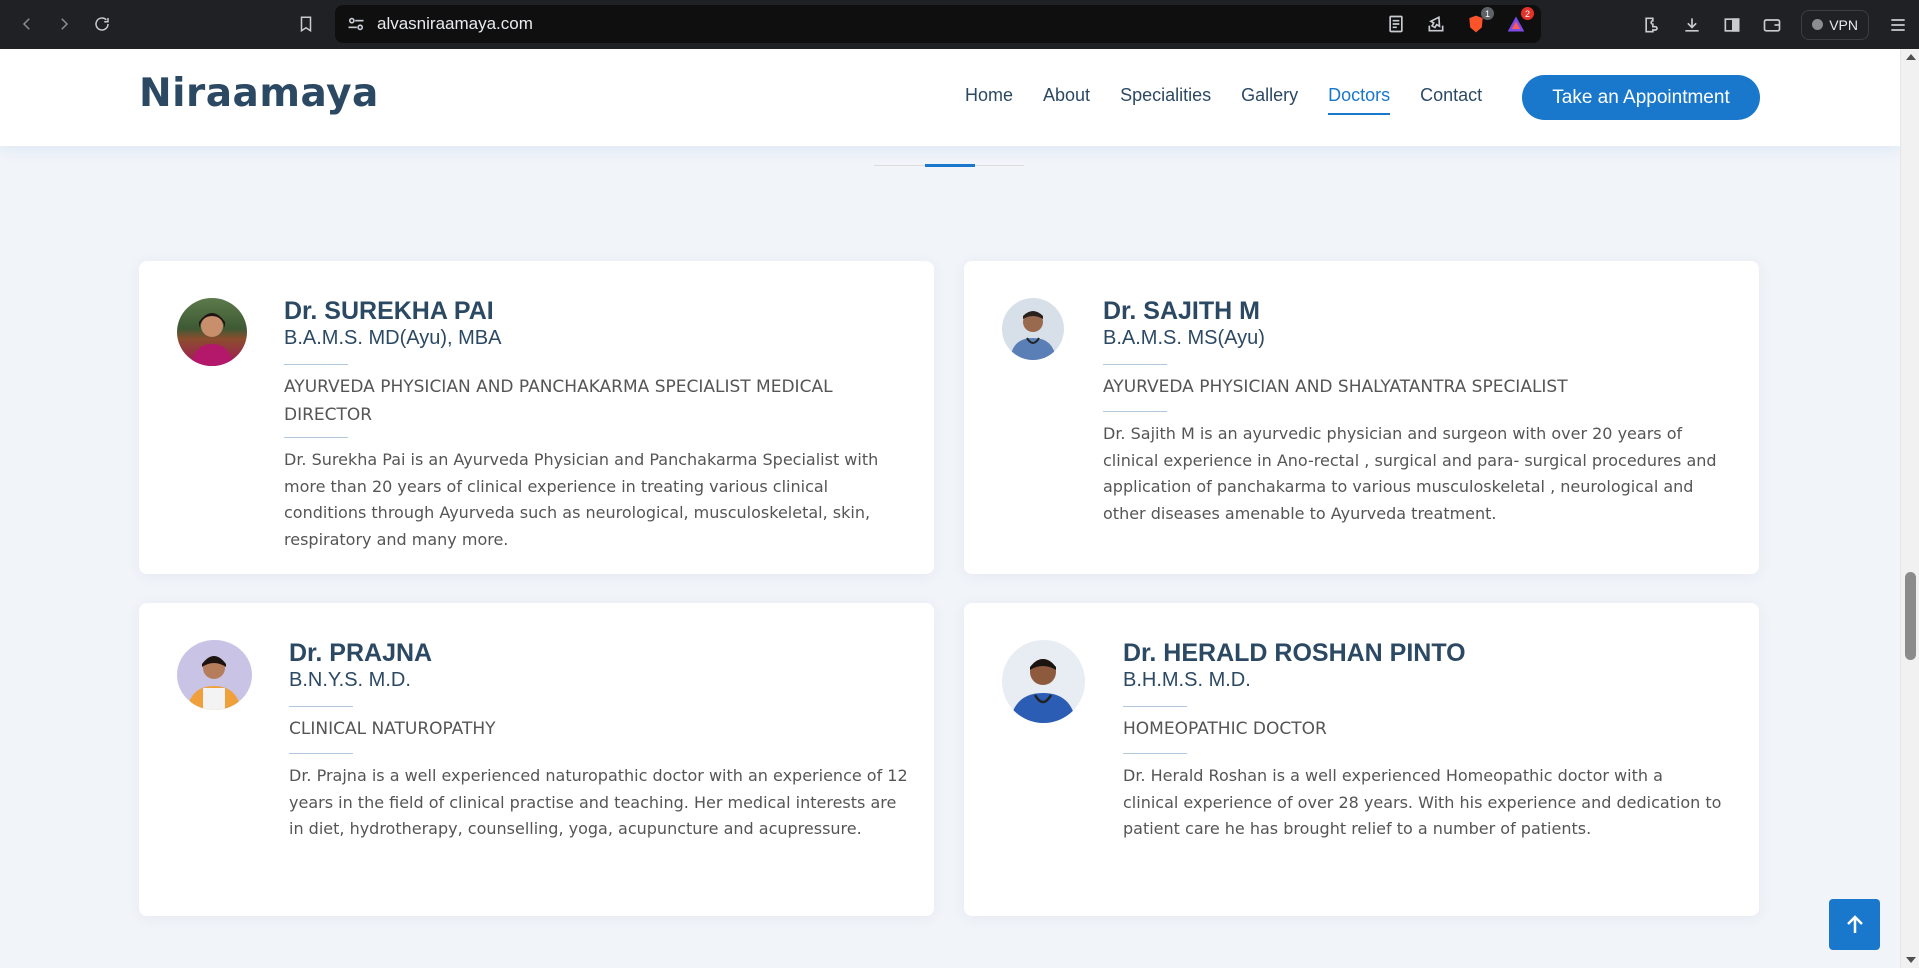  What do you see at coordinates (1692, 25) in the screenshot?
I see `download-icon` at bounding box center [1692, 25].